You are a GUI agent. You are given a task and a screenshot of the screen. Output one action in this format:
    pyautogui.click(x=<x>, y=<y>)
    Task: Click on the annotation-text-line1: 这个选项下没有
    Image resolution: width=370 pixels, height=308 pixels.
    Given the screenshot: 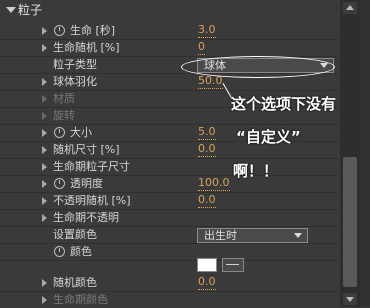 What is the action you would take?
    pyautogui.click(x=284, y=104)
    